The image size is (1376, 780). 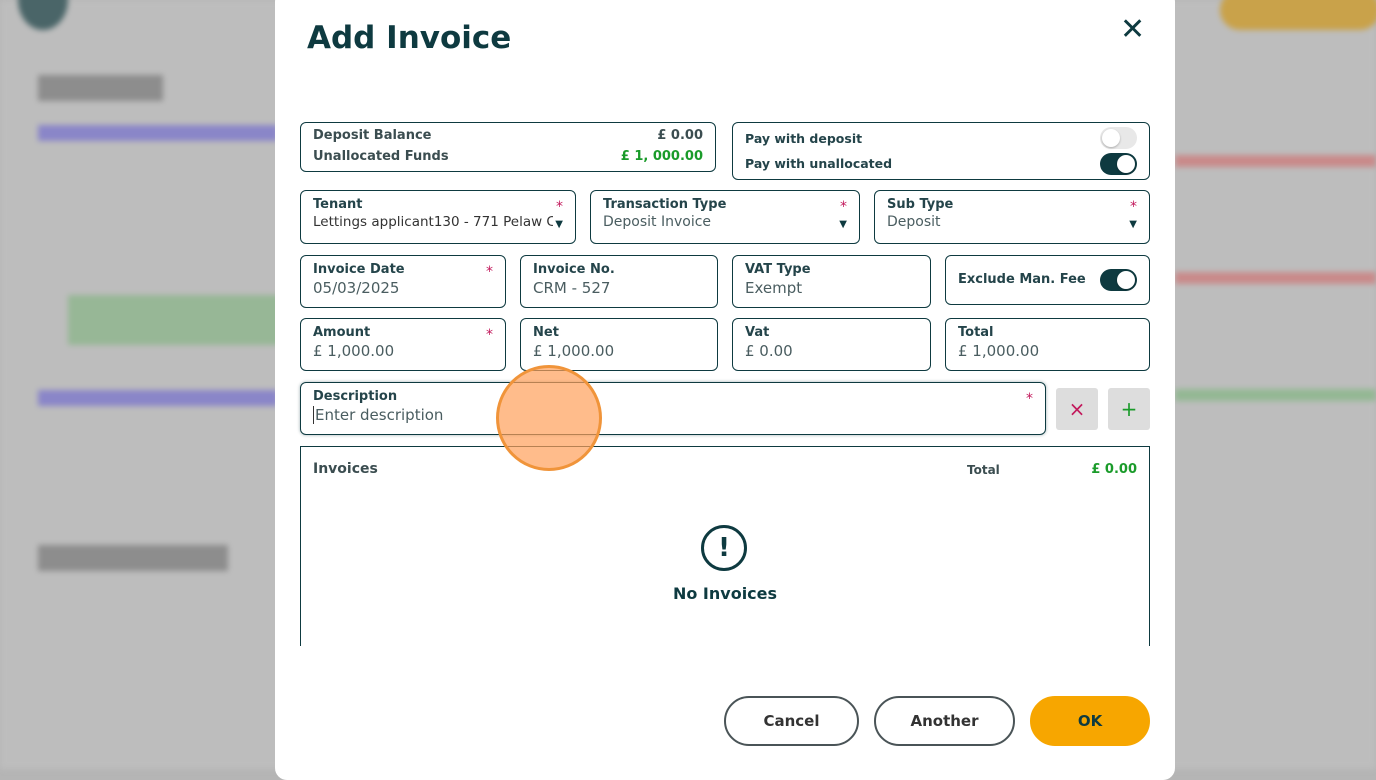 I want to click on another-button: Another, so click(x=944, y=721).